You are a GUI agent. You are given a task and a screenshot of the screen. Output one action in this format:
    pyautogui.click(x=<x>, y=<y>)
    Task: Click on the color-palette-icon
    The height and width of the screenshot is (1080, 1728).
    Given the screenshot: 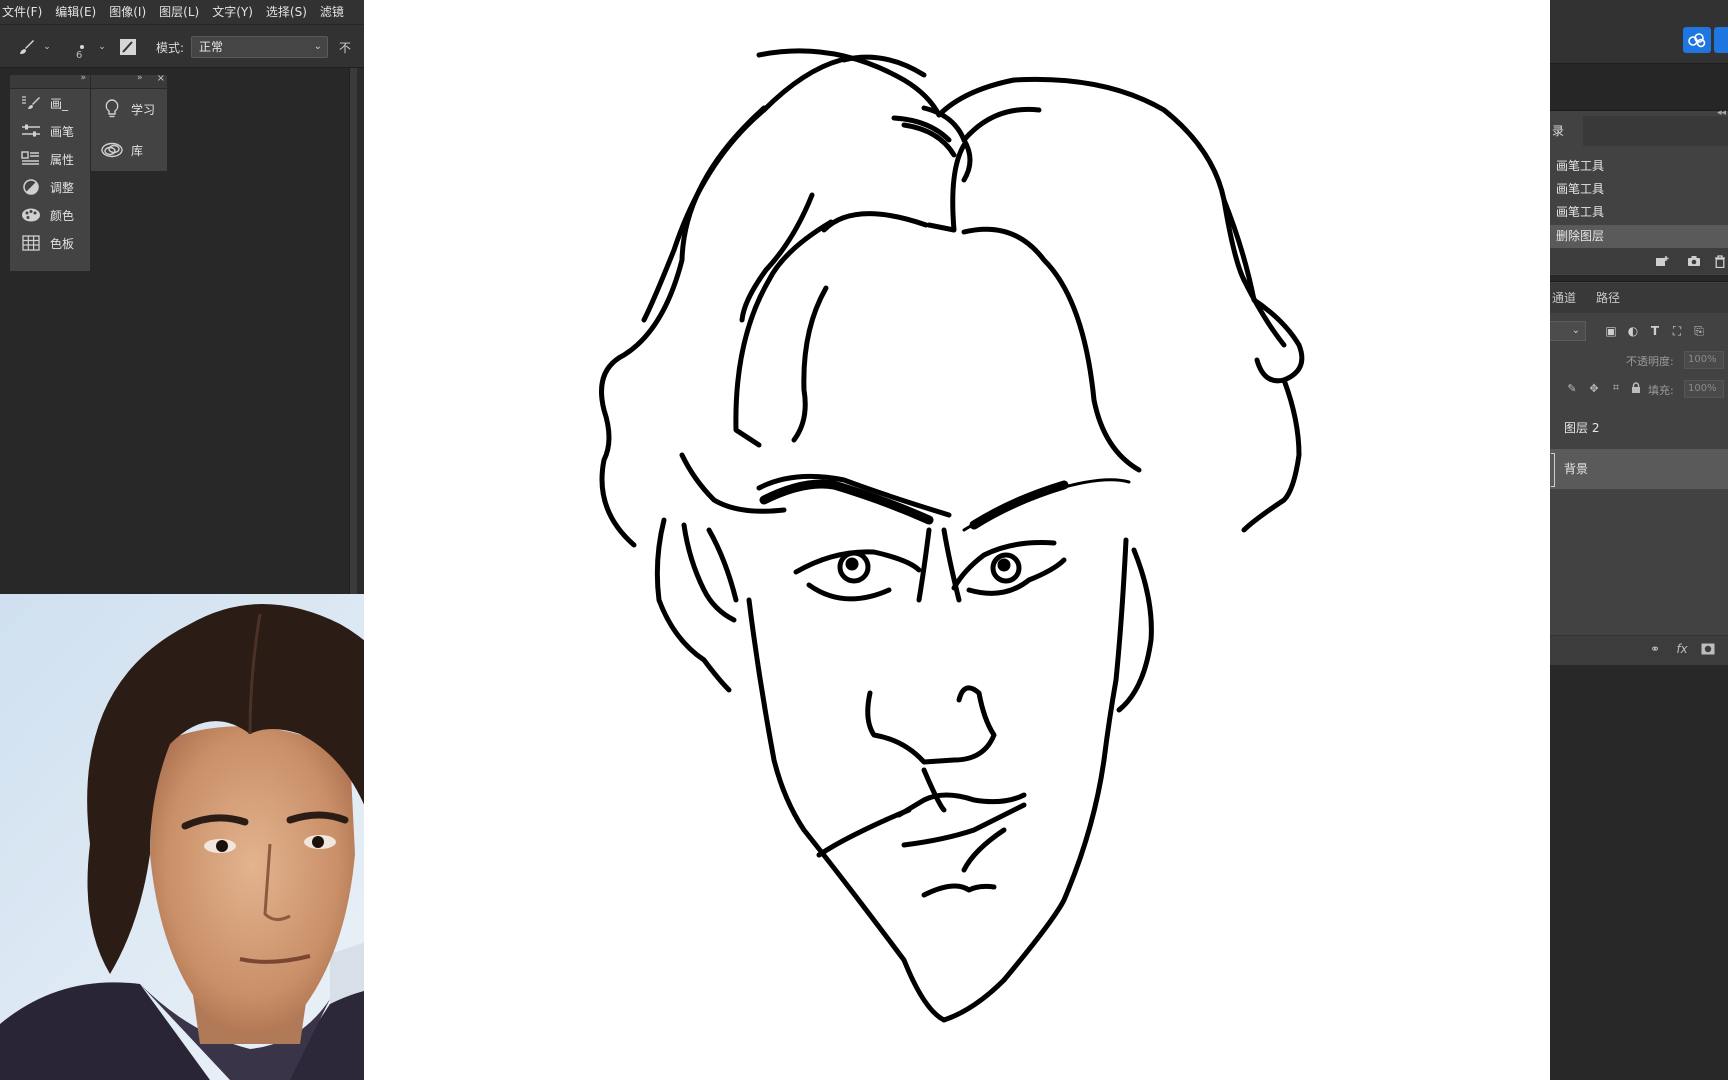 What is the action you would take?
    pyautogui.click(x=31, y=215)
    